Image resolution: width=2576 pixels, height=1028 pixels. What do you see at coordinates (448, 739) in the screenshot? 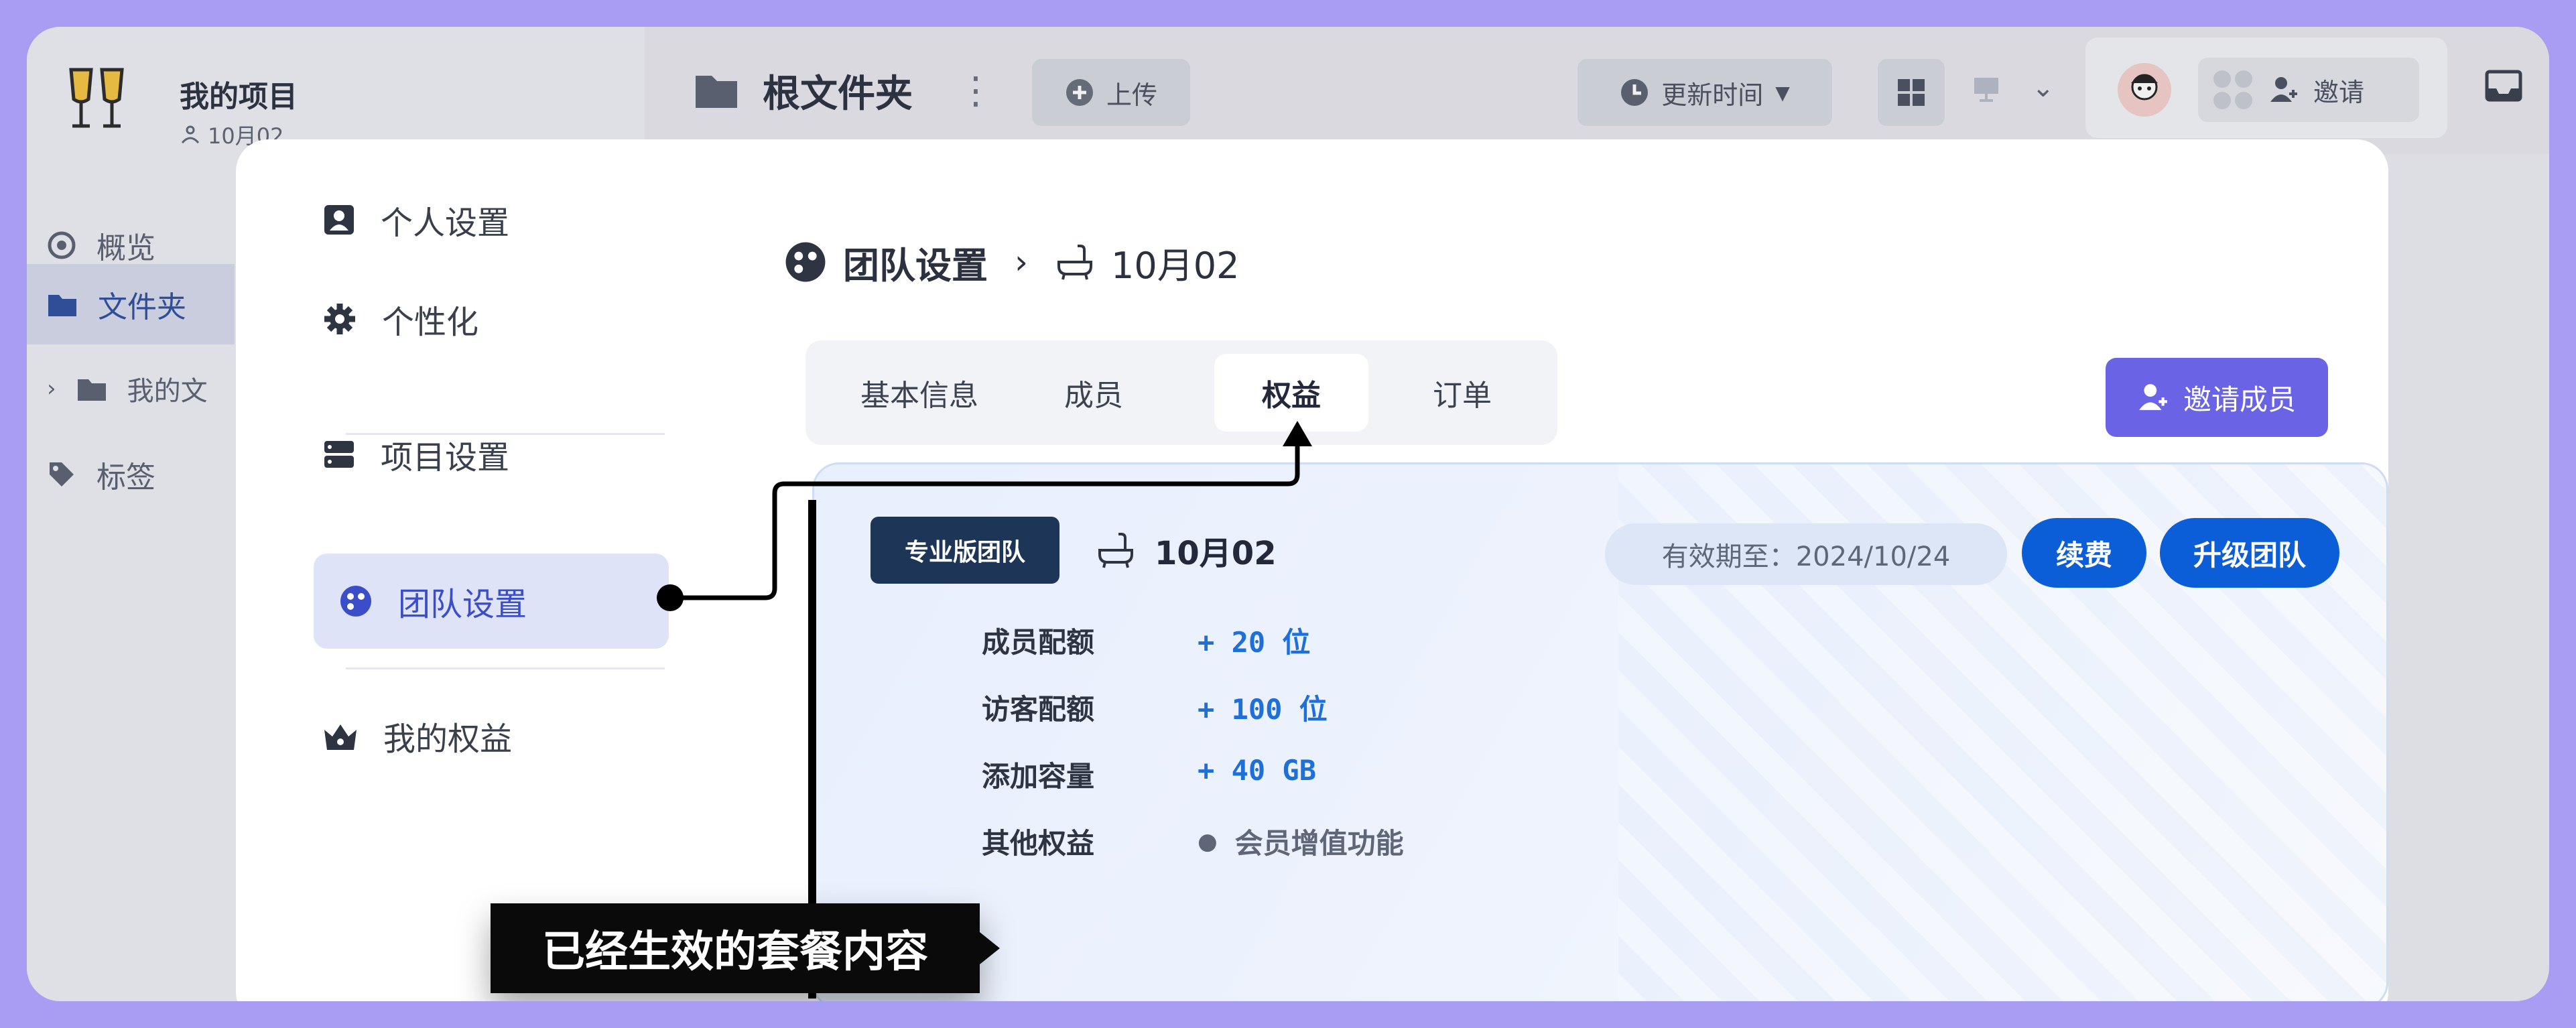
I see `nav-label: 我的权益` at bounding box center [448, 739].